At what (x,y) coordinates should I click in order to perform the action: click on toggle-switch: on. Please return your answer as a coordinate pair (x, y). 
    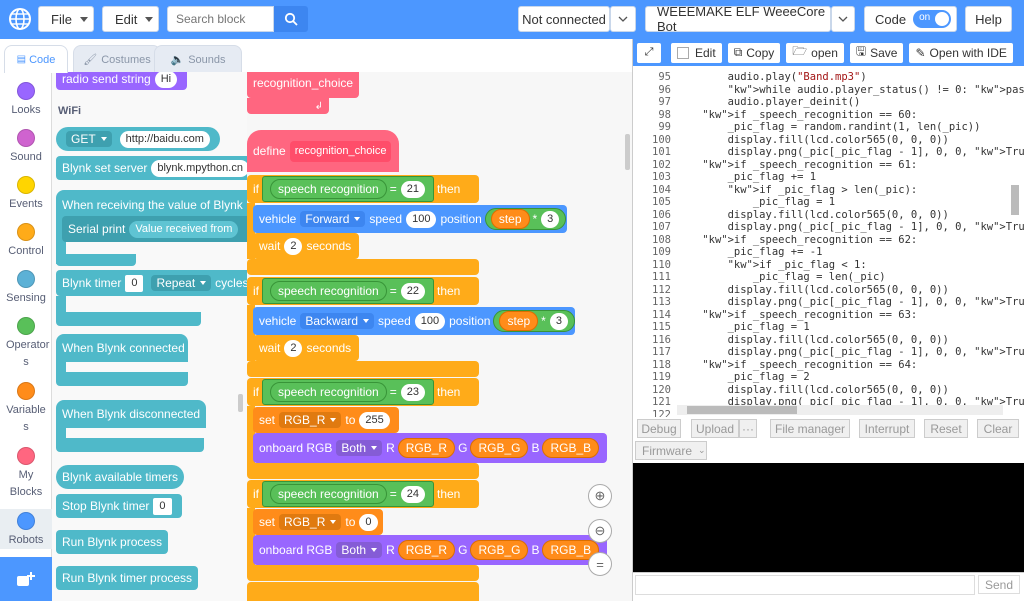
    Looking at the image, I should click on (932, 19).